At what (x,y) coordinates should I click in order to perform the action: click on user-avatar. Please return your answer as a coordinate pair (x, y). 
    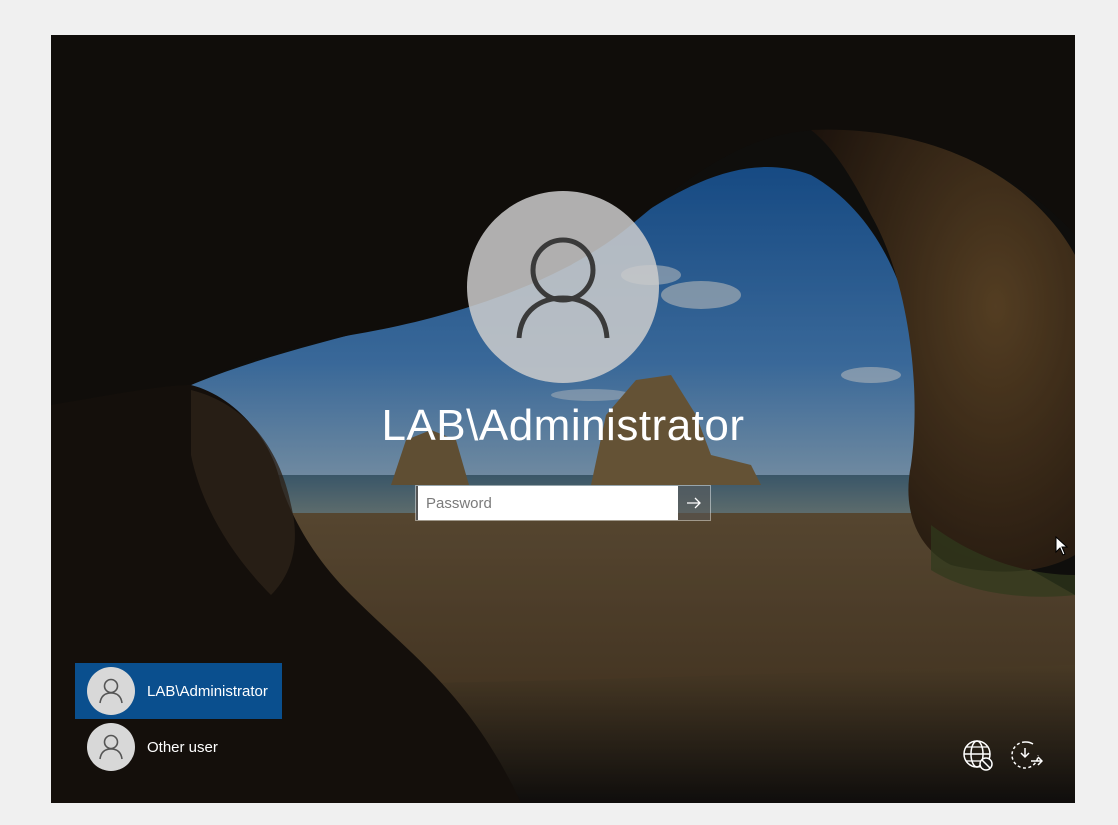
    Looking at the image, I should click on (563, 287).